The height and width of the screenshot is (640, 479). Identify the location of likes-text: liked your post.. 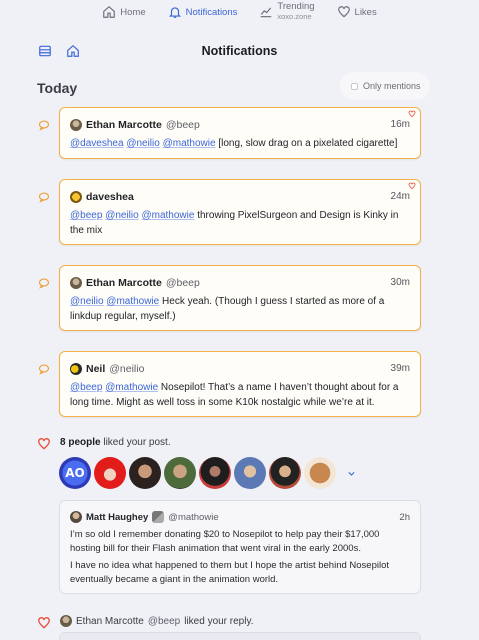
(135, 442).